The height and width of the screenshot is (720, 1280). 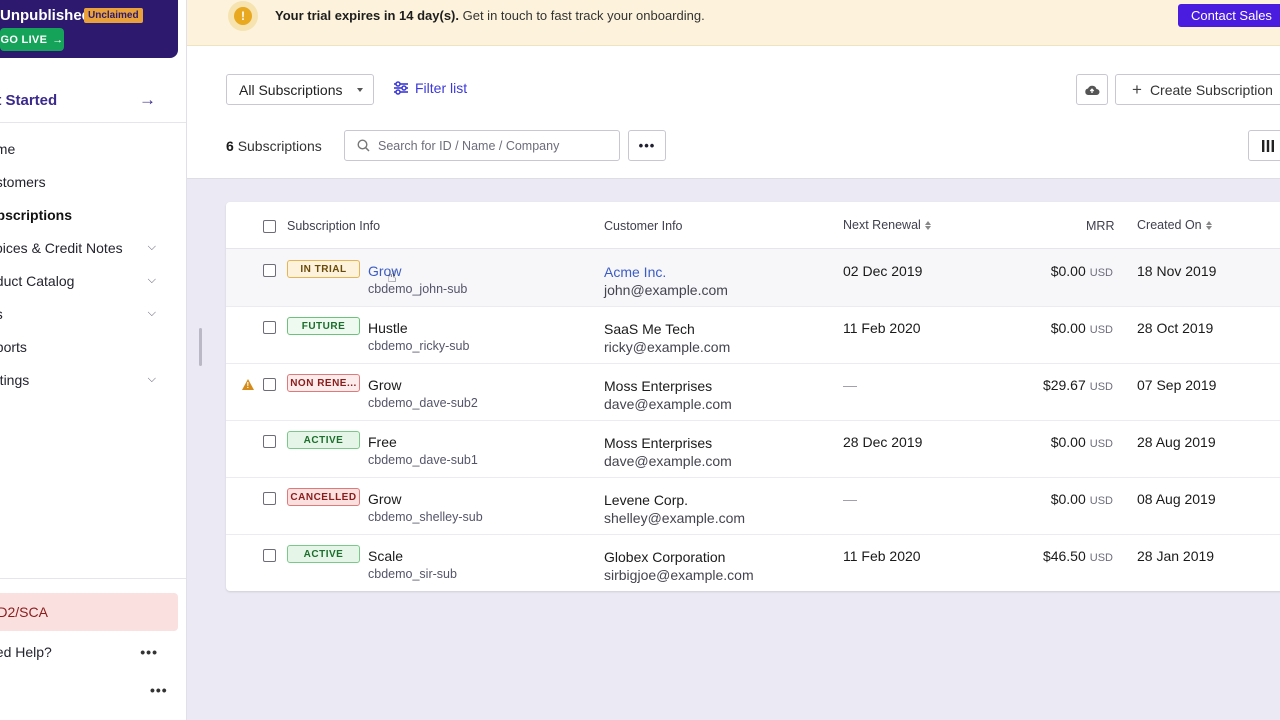 I want to click on psd2-sca-link: SD2/SCA, so click(x=89, y=612).